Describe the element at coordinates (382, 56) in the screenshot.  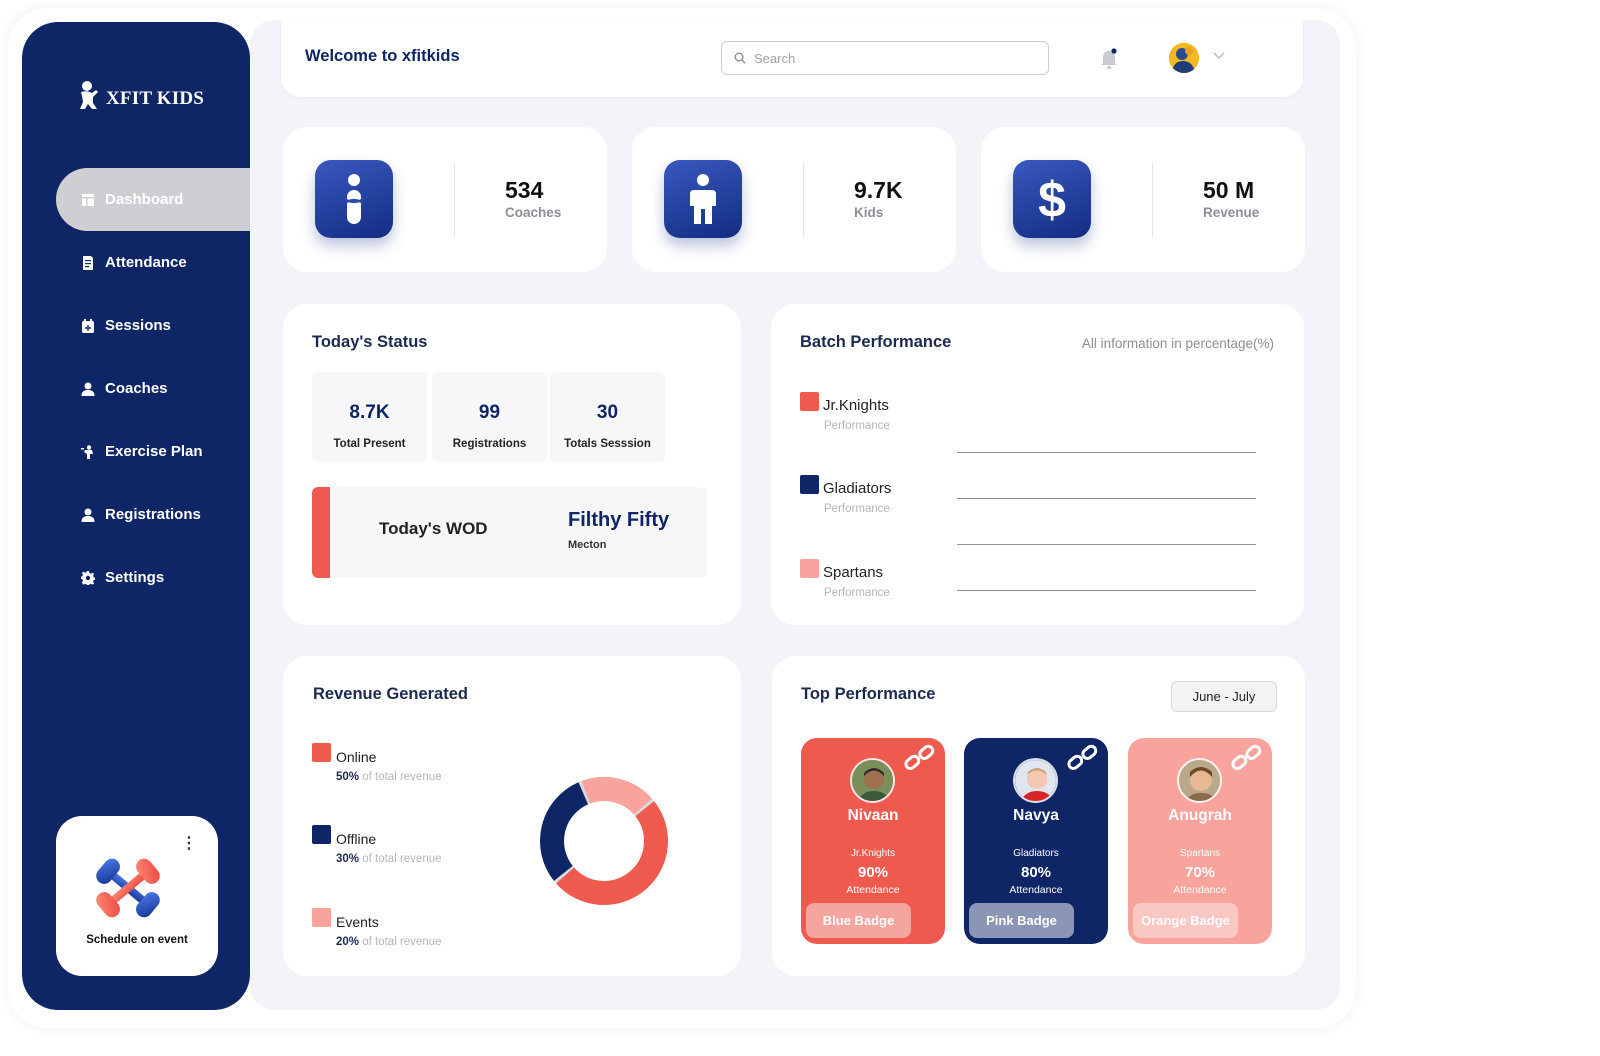
I see `welcome-title: Welcome to xfitkids` at that location.